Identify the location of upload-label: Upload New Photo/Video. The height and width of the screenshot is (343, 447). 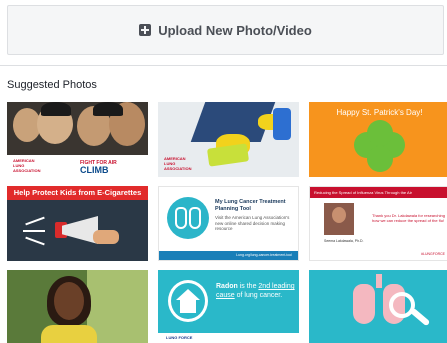
(235, 30).